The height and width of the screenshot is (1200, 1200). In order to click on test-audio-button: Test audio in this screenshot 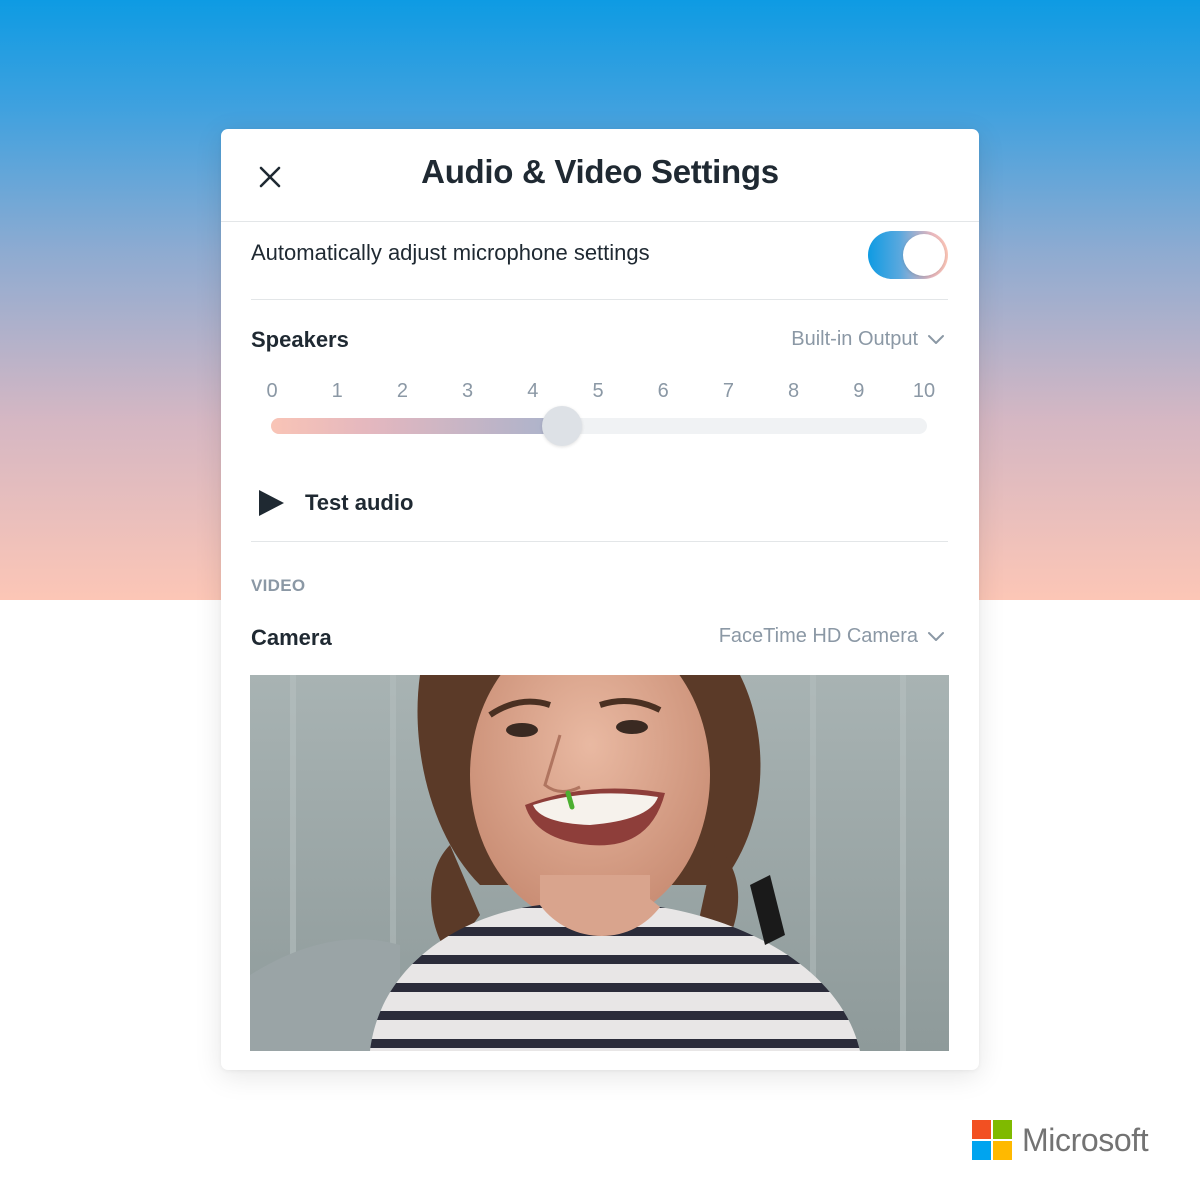, I will do `click(335, 503)`.